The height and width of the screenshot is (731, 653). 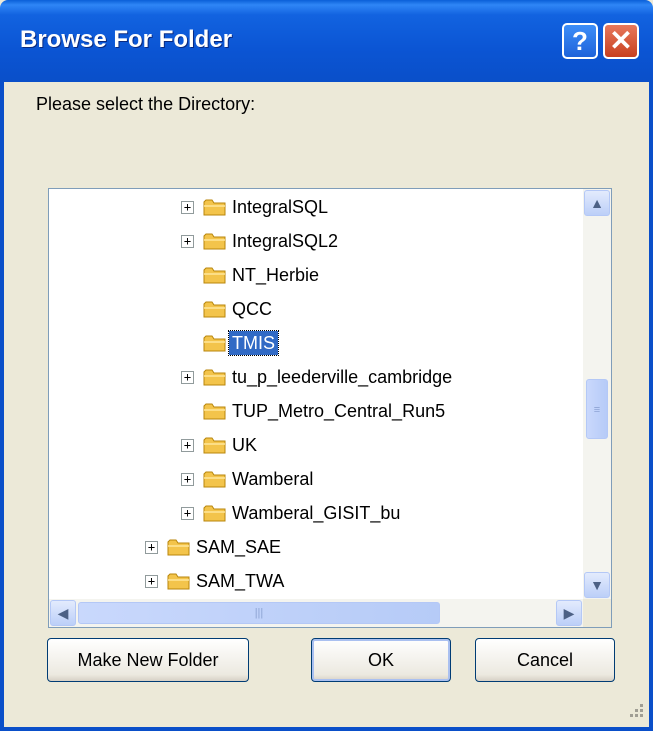 I want to click on horizontal-scrollbar: ◀ ||| ▶, so click(x=316, y=613).